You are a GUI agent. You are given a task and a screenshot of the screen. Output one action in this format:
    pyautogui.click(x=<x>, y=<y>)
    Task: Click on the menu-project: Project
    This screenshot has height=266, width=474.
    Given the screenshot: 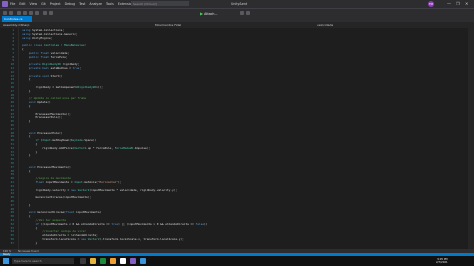 What is the action you would take?
    pyautogui.click(x=55, y=4)
    